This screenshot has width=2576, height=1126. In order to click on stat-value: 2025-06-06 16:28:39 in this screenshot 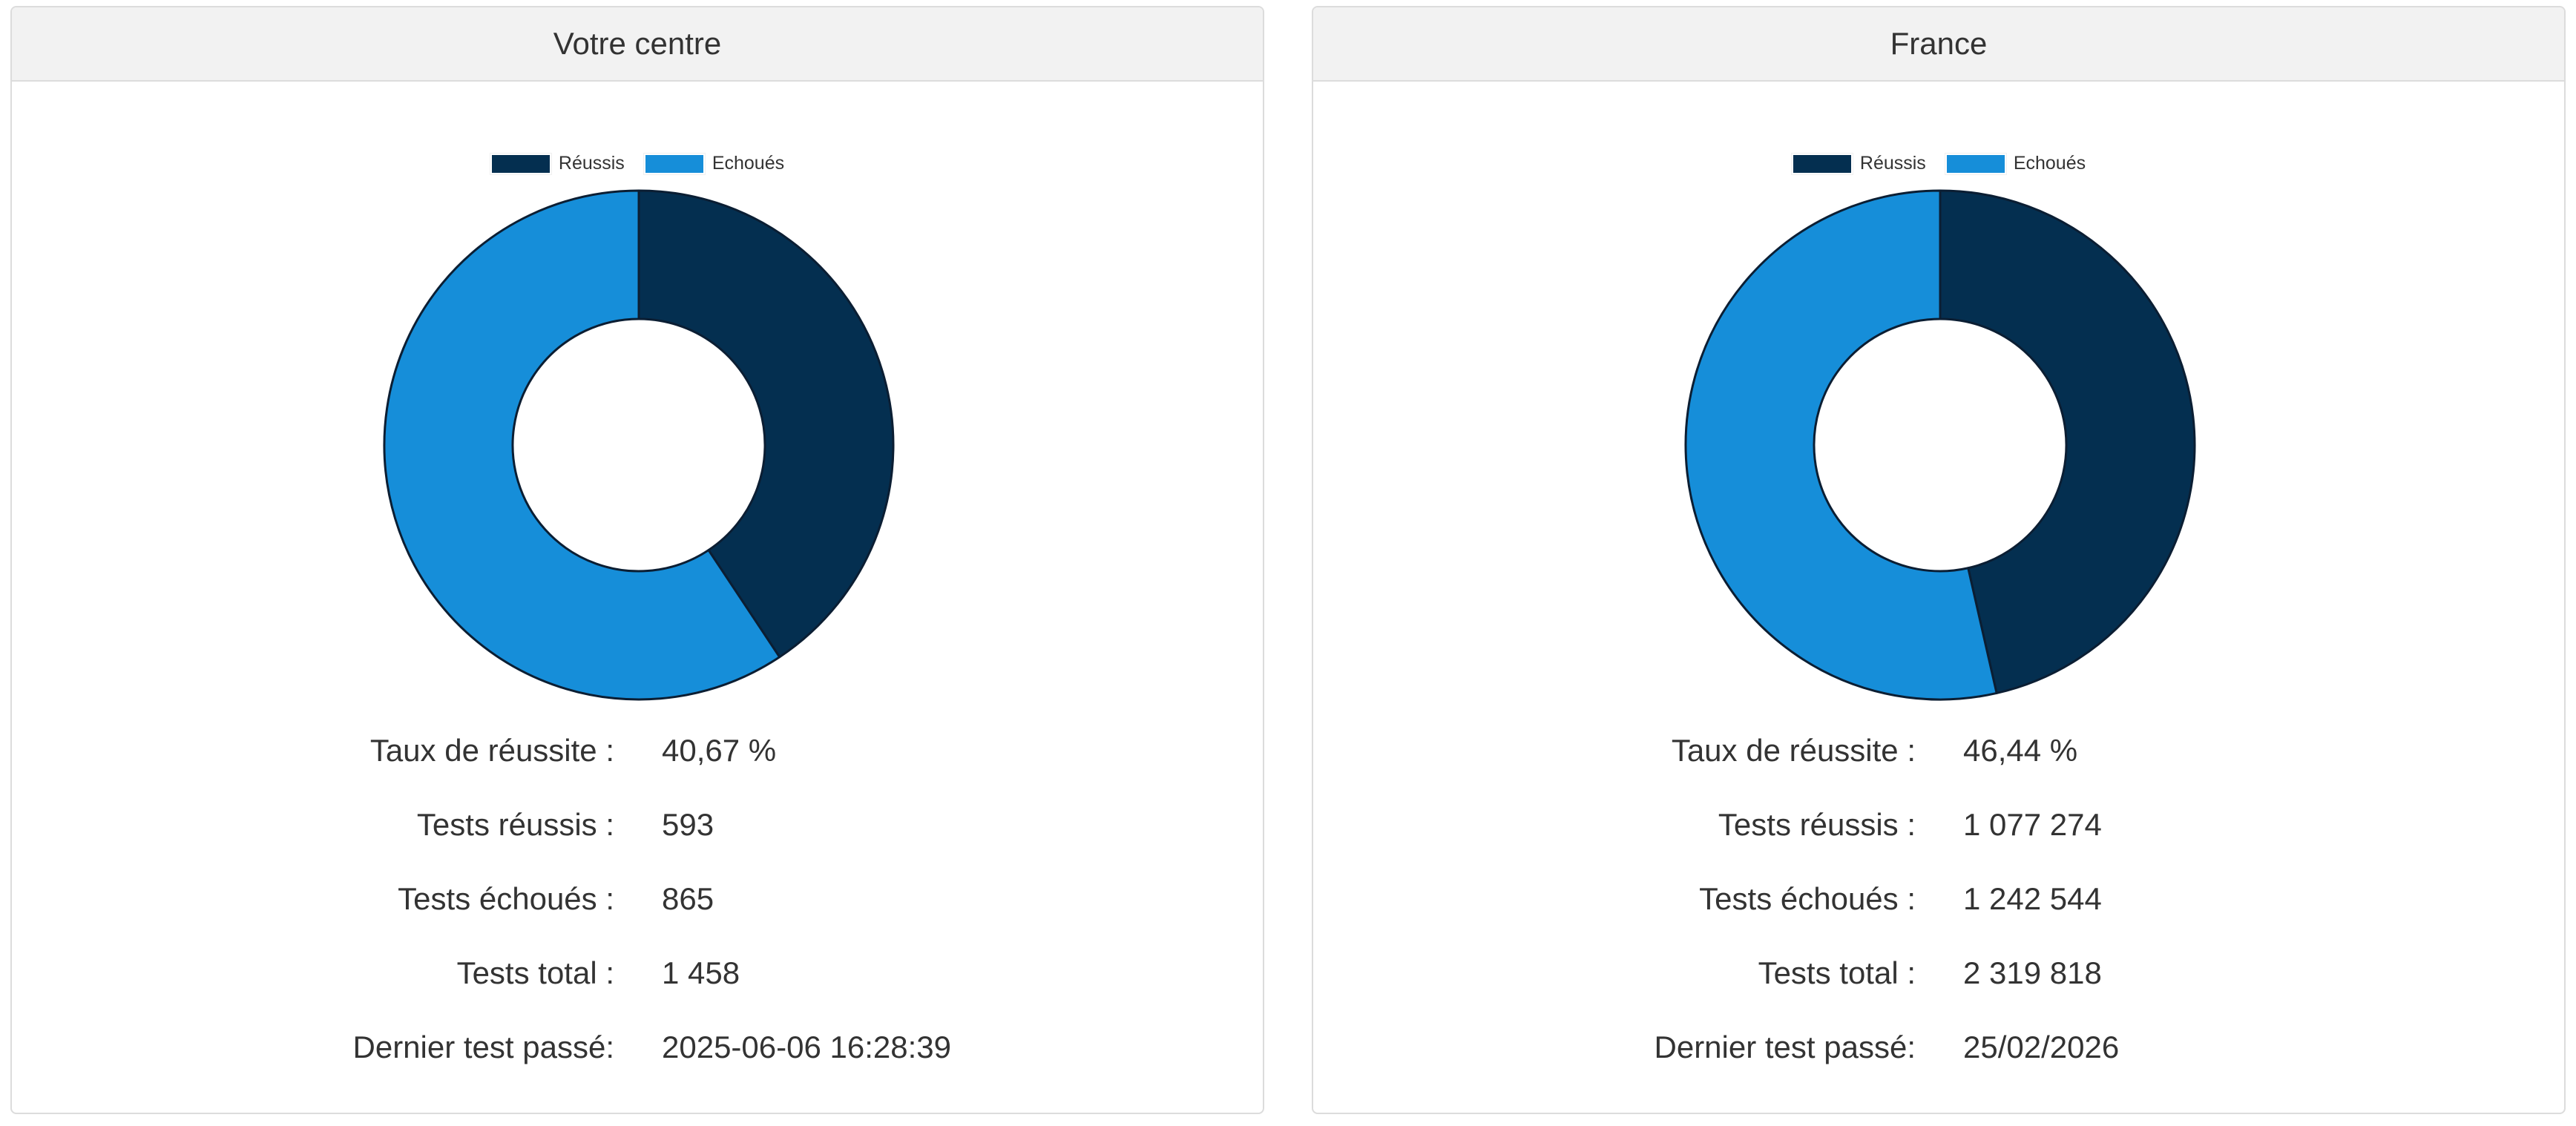, I will do `click(806, 1047)`.